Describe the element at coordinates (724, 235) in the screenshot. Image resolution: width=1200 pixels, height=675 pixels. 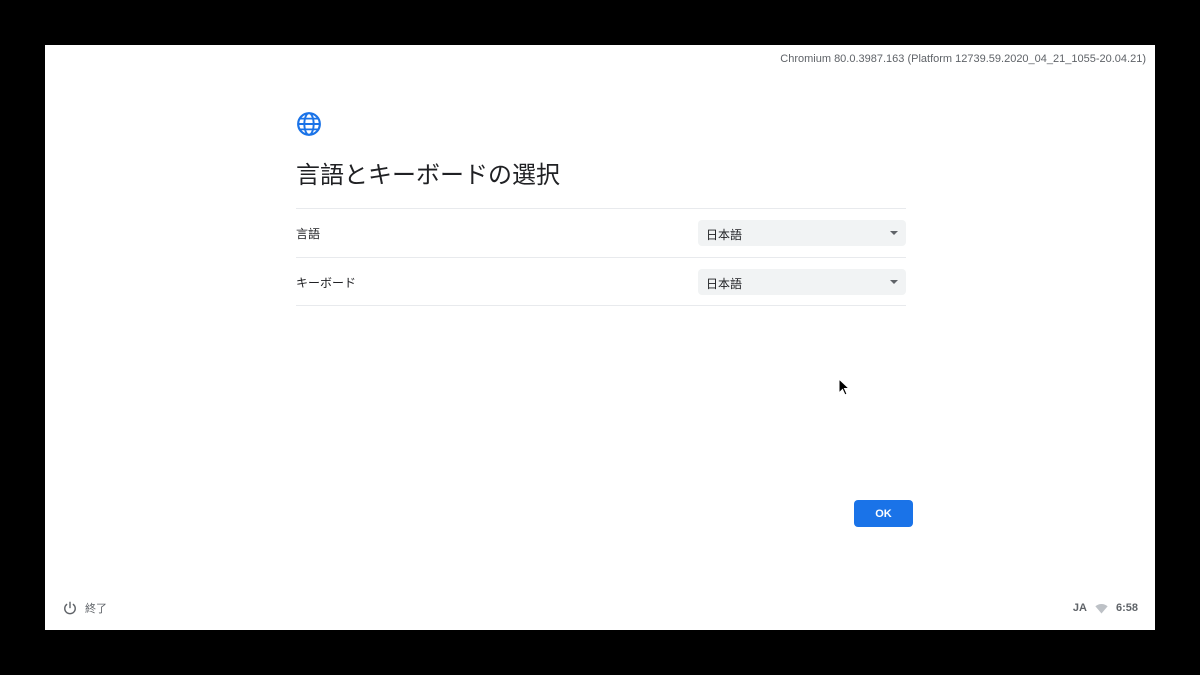
I see `language-select-value: 日本語` at that location.